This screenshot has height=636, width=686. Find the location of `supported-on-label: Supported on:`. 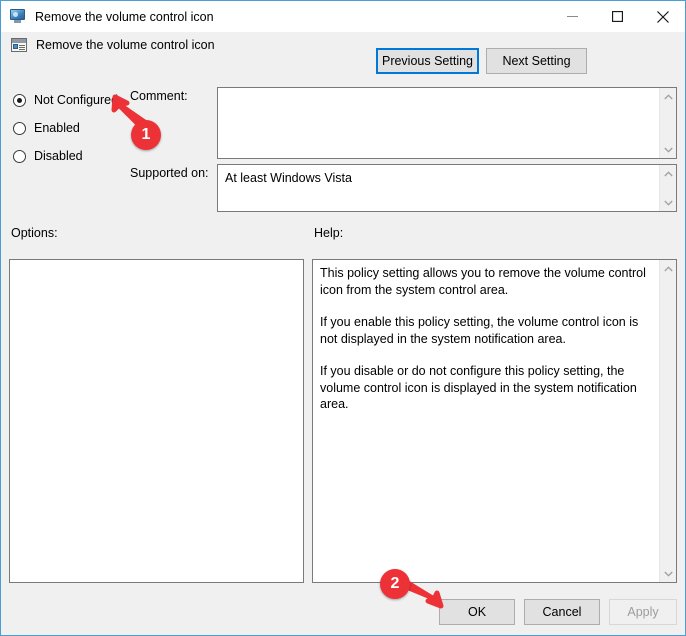

supported-on-label: Supported on: is located at coordinates (169, 173).